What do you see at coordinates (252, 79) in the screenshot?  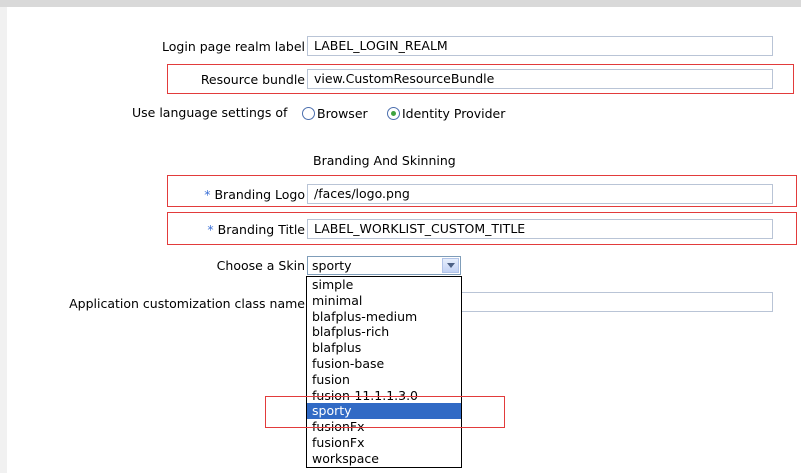 I see `resource-bundle-label: Resource bundle` at bounding box center [252, 79].